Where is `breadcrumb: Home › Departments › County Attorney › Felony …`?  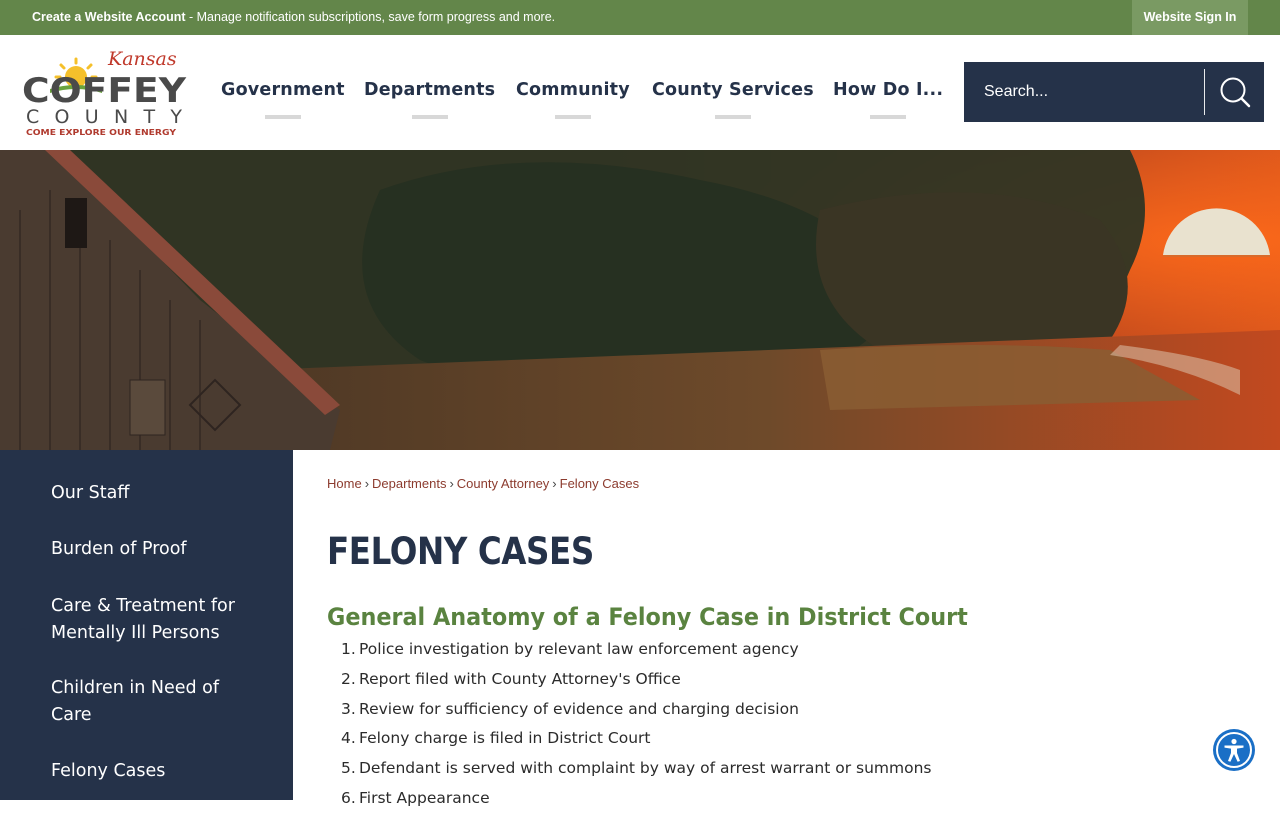 breadcrumb: Home › Departments › County Attorney › Felony … is located at coordinates (483, 483).